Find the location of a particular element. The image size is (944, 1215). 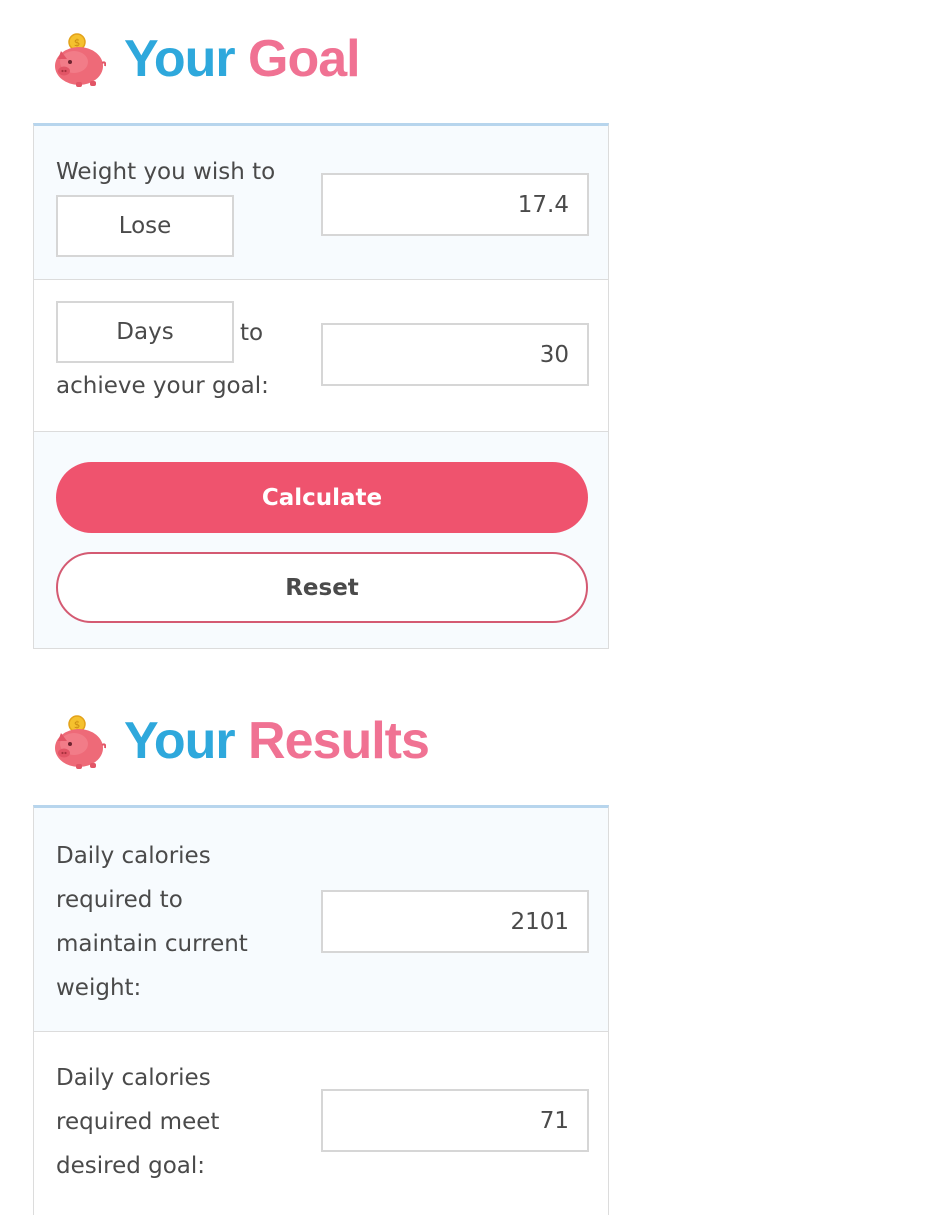

days-to-label: to is located at coordinates (252, 333).